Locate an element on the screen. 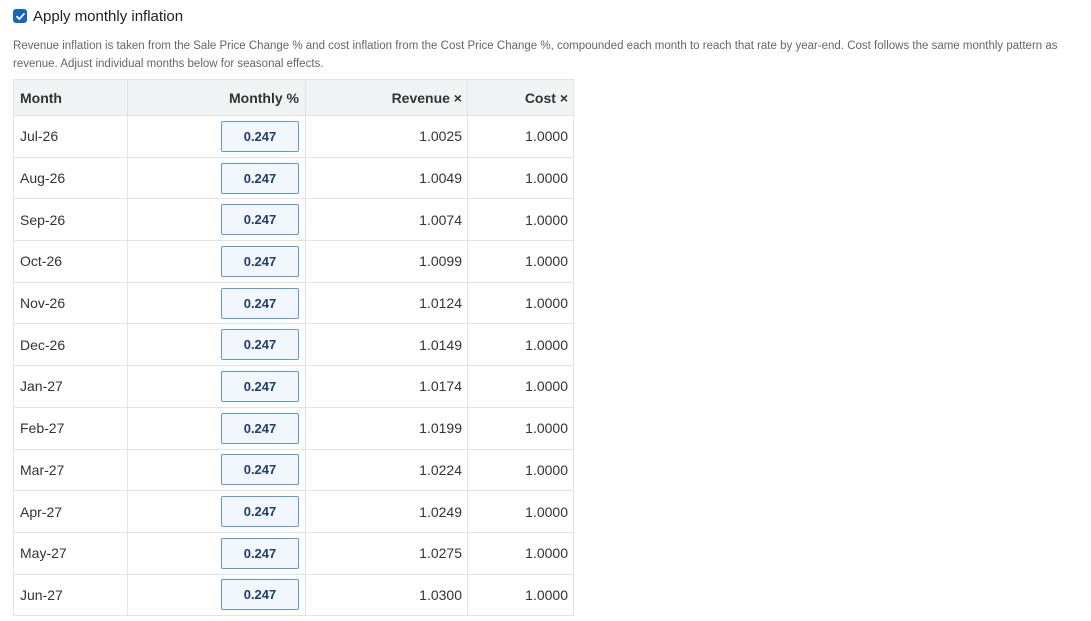 This screenshot has width=1091, height=621. apply-inflation-toggle: Apply monthly inflation is located at coordinates (98, 16).